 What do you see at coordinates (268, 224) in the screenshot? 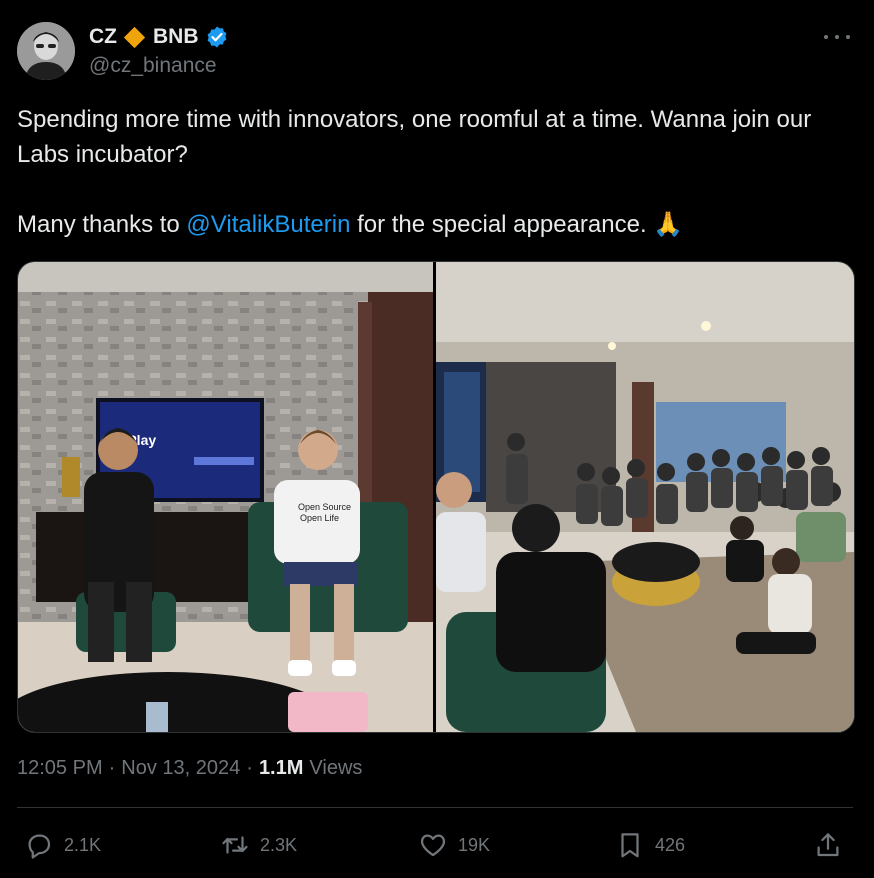
I see `mention-link: @VitalikButerin` at bounding box center [268, 224].